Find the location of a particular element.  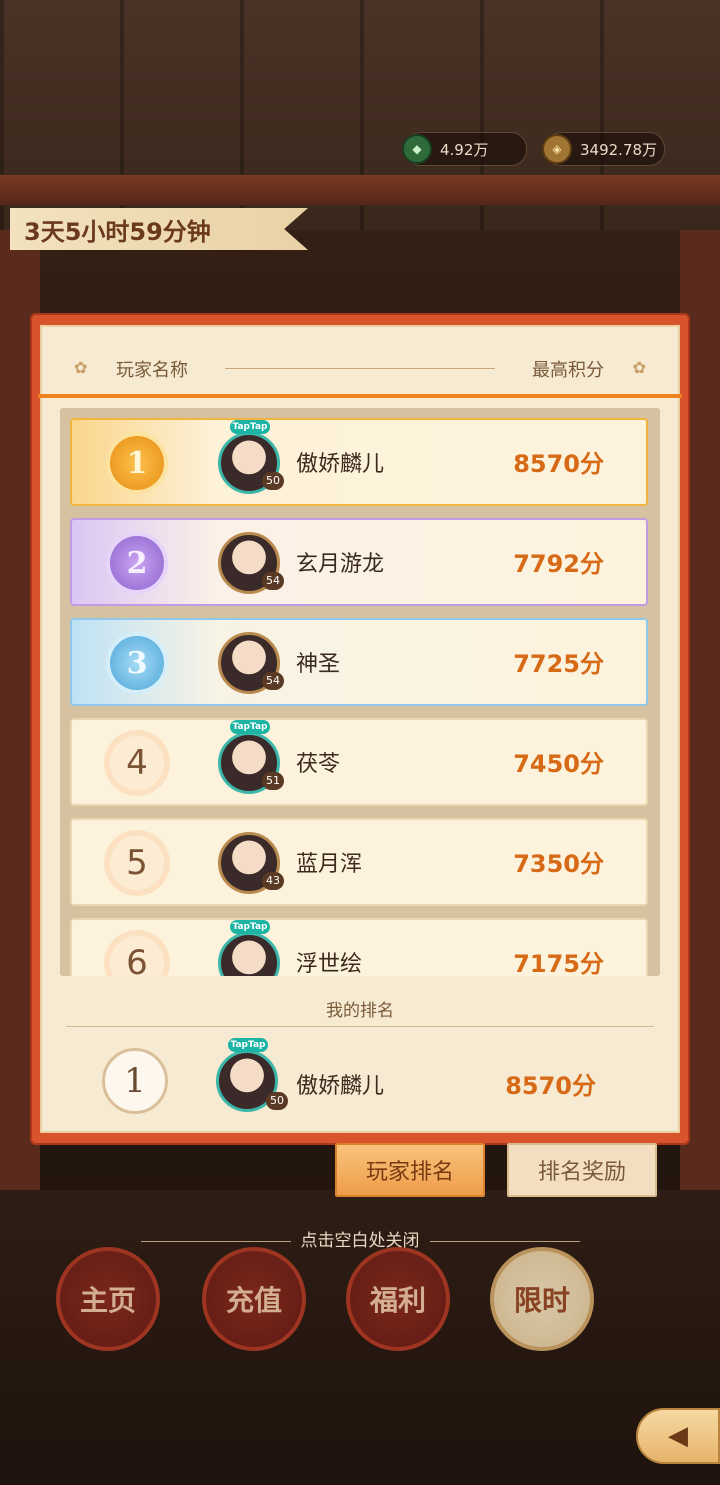

my-rank-divider is located at coordinates (360, 1026).